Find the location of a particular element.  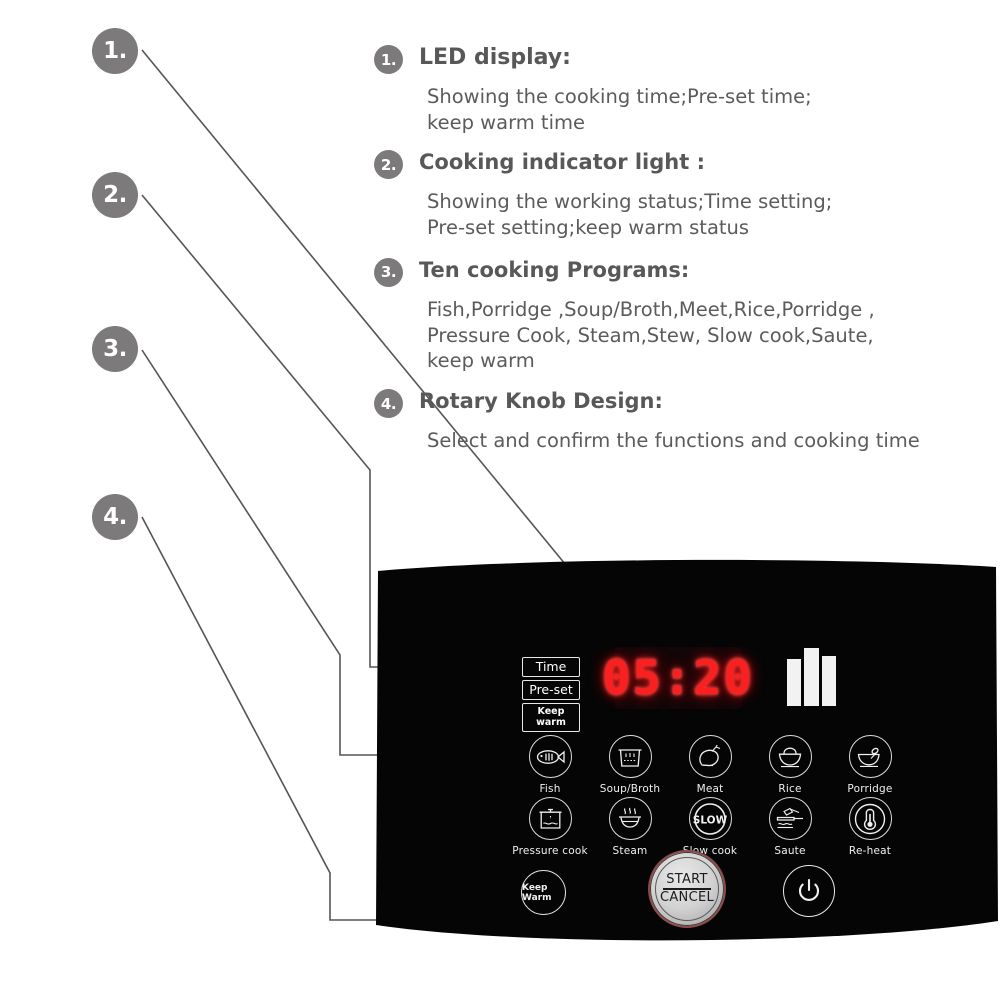

program-label-meat: Meat is located at coordinates (710, 789).